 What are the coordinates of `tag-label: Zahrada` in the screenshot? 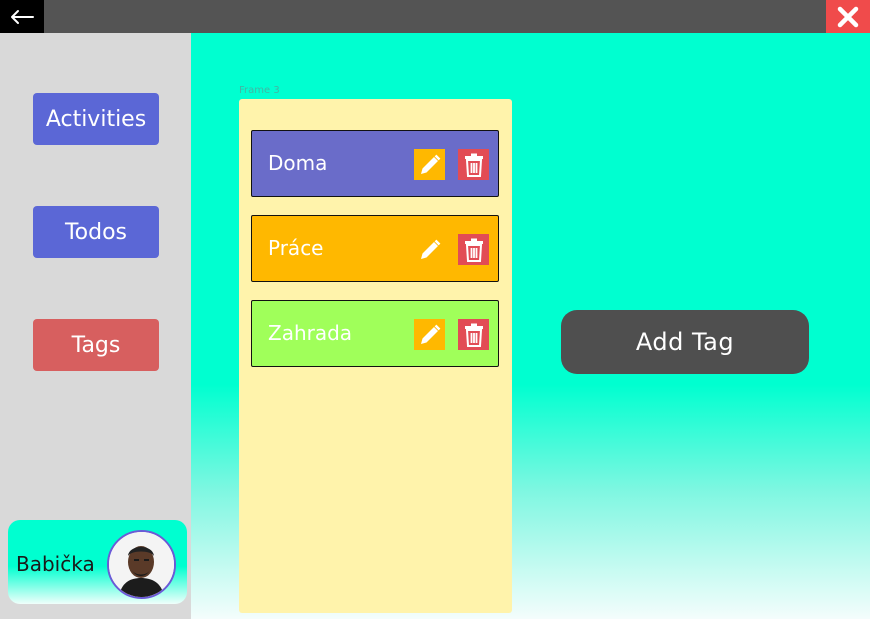 It's located at (310, 333).